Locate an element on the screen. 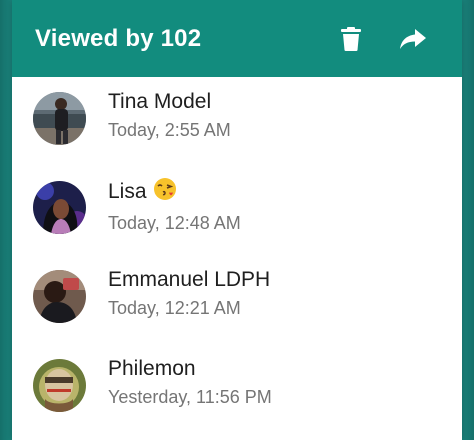  delete-icon is located at coordinates (351, 39).